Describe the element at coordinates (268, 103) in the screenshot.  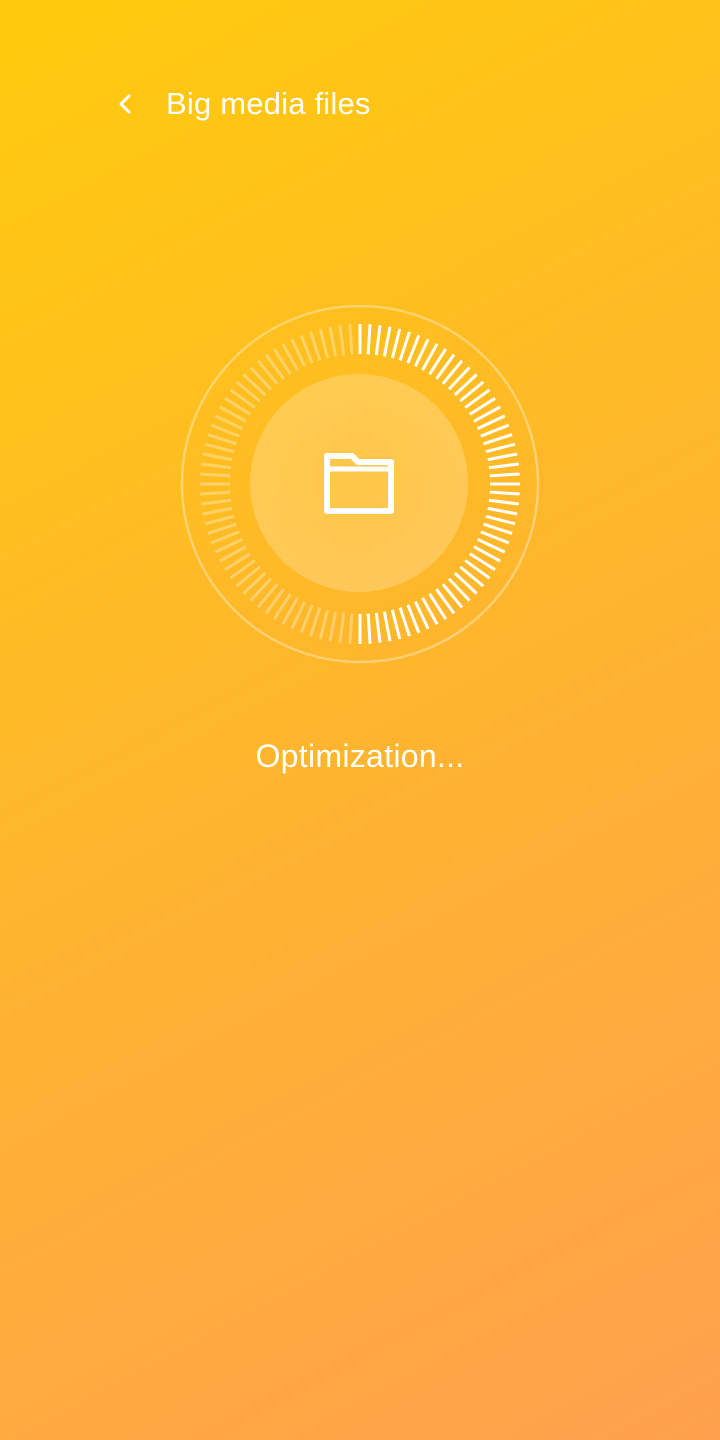
I see `page-title: Big media files` at that location.